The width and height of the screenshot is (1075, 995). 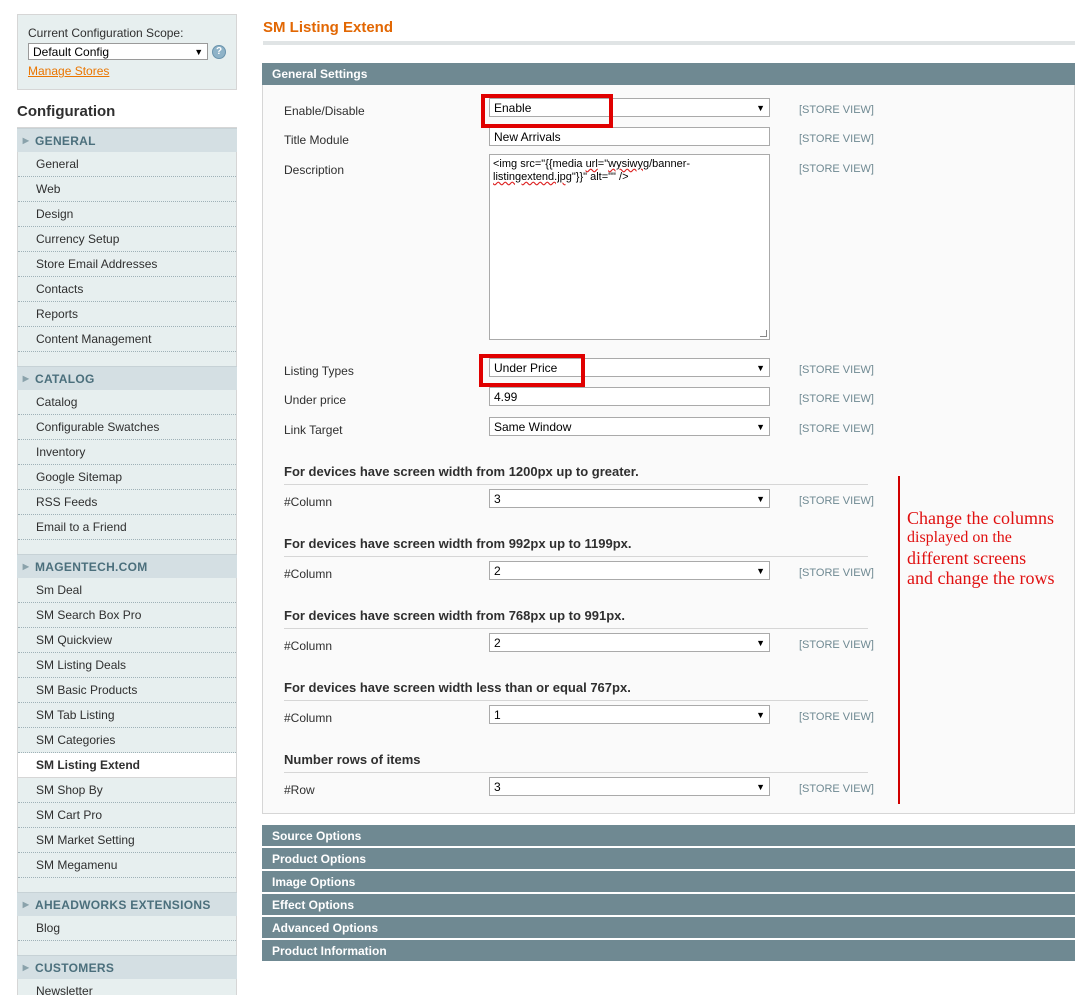 What do you see at coordinates (127, 840) in the screenshot?
I see `sidebar-item-sm-market-setting: SM Market Setting` at bounding box center [127, 840].